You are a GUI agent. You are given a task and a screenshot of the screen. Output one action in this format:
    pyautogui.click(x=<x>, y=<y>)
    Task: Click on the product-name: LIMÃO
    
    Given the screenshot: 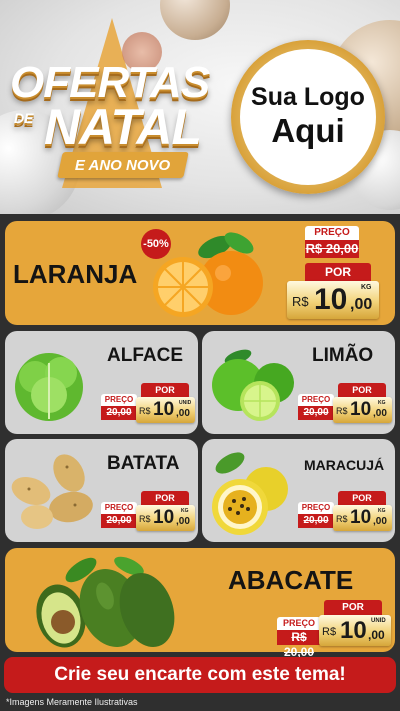 What is the action you would take?
    pyautogui.click(x=343, y=355)
    